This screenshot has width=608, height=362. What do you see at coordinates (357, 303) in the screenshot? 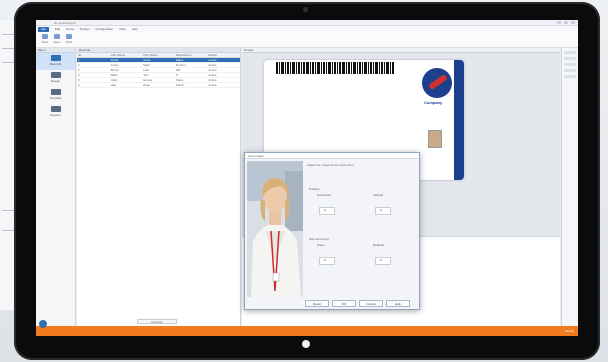
I see `dialog-buttons: Reset OK Cancel Help` at bounding box center [357, 303].